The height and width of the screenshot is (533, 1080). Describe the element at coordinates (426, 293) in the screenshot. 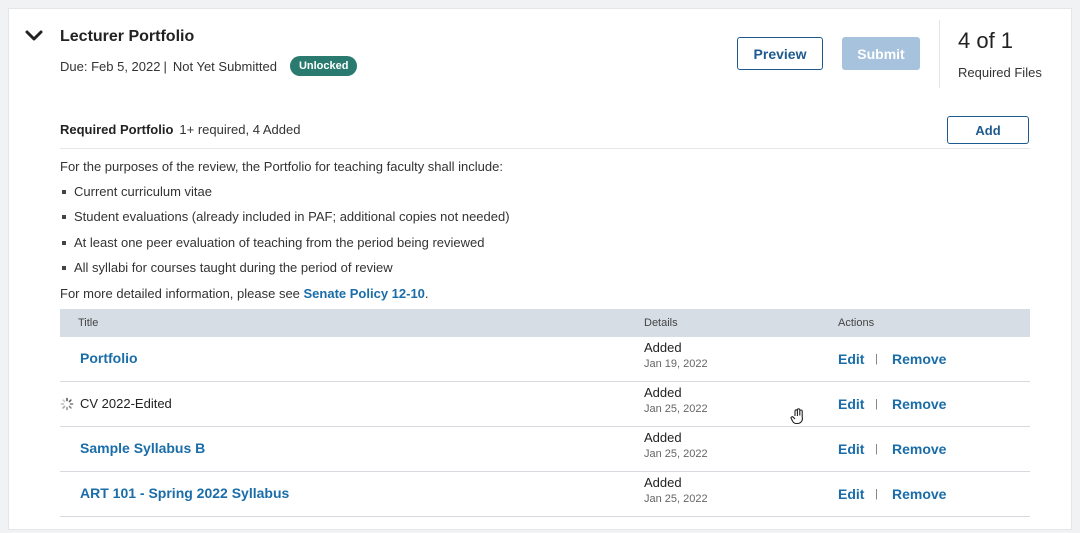

I see `more-info-suffix: .` at that location.